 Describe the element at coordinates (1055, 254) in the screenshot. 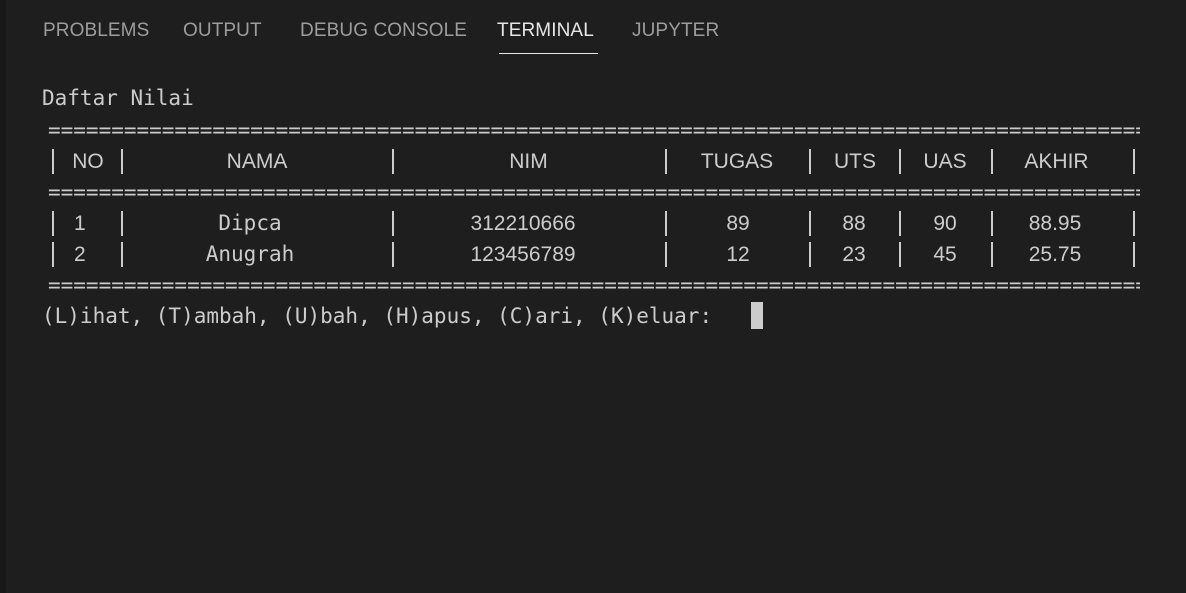

I see `cell-akhir: 25.75` at that location.